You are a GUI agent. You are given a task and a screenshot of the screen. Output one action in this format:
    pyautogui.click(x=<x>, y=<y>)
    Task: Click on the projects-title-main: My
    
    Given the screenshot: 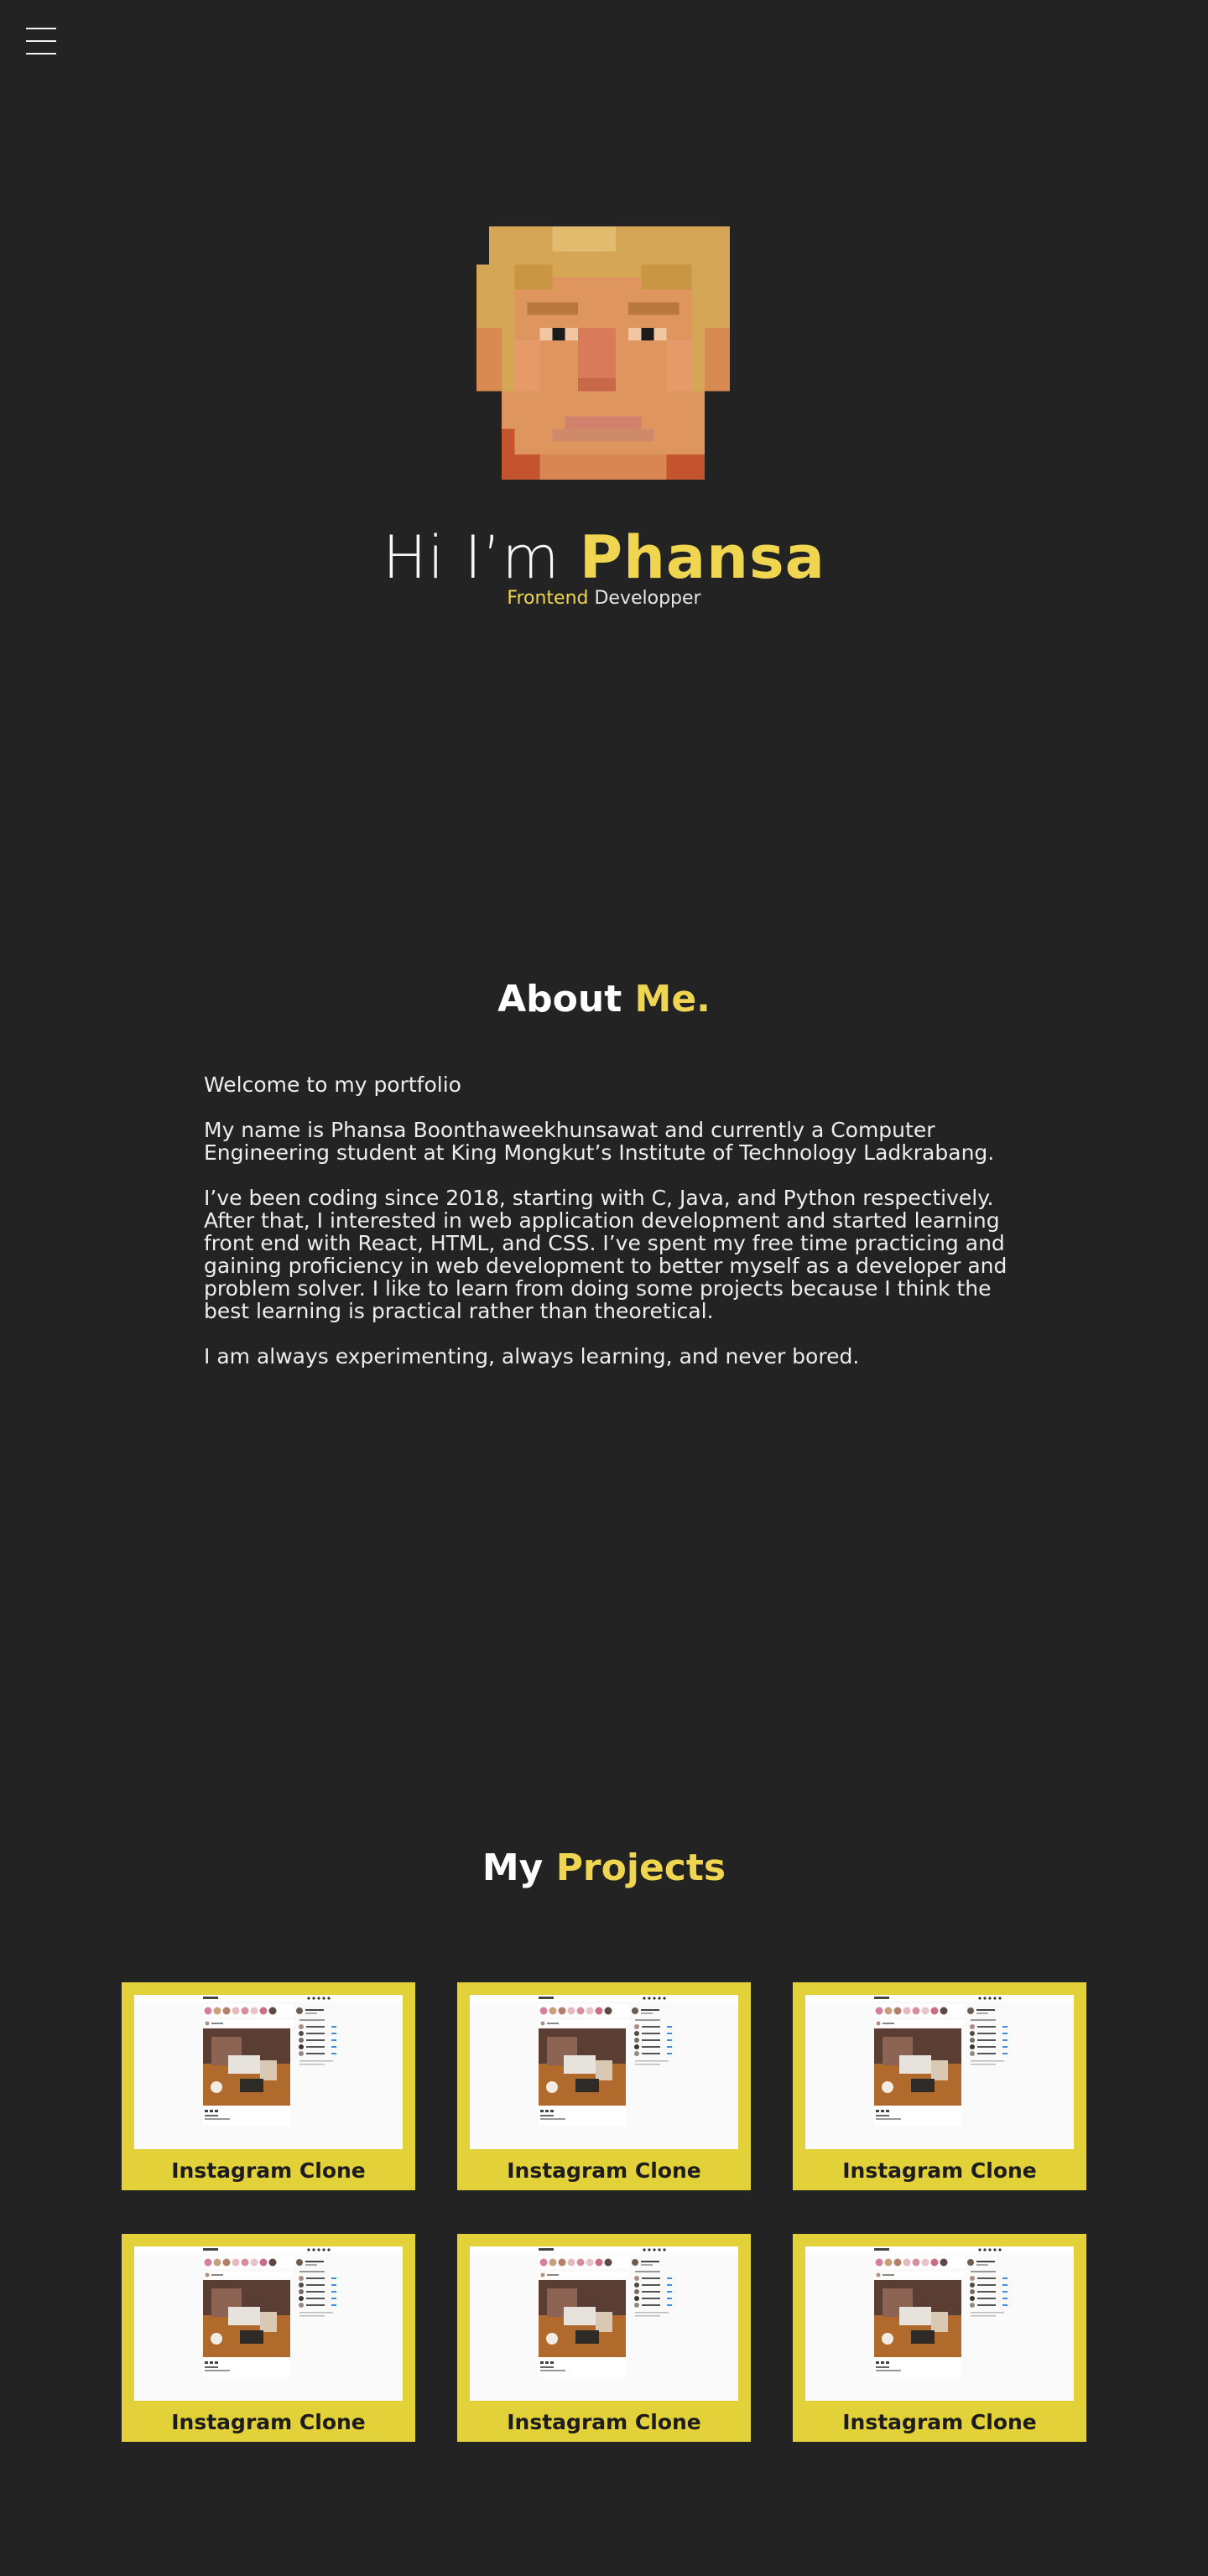 What is the action you would take?
    pyautogui.click(x=519, y=1867)
    